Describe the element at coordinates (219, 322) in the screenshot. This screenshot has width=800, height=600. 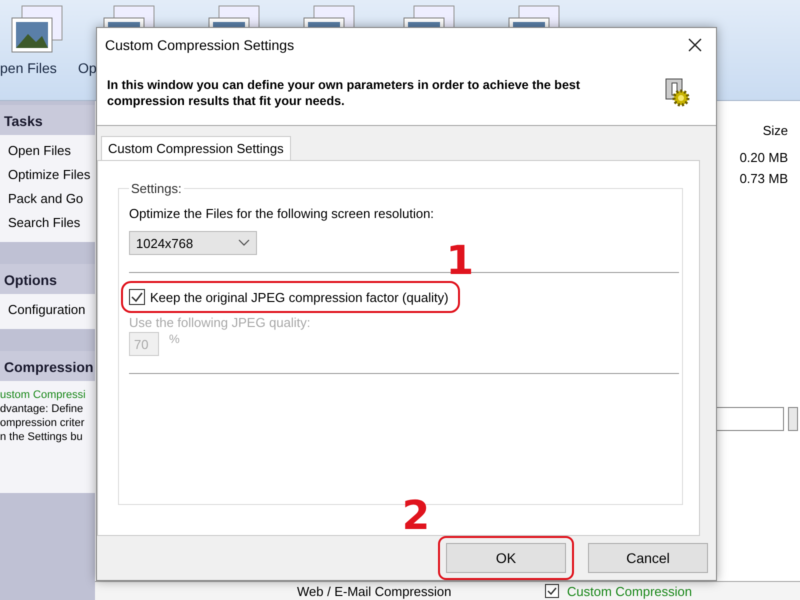
I see `quality-label: Use the following JPEG quality:` at that location.